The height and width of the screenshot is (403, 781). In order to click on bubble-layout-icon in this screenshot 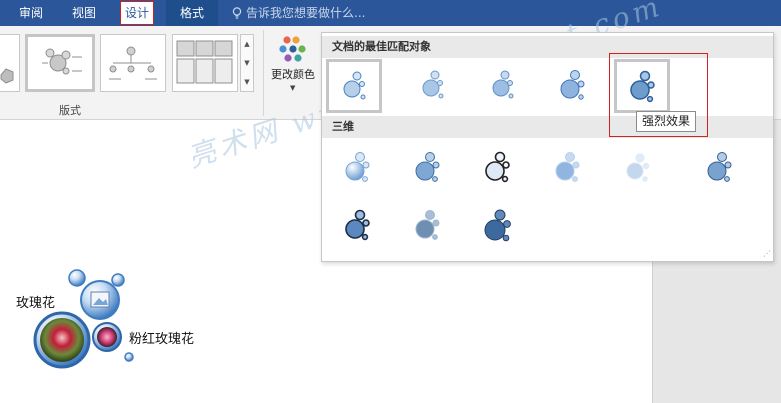, I will do `click(62, 61)`.